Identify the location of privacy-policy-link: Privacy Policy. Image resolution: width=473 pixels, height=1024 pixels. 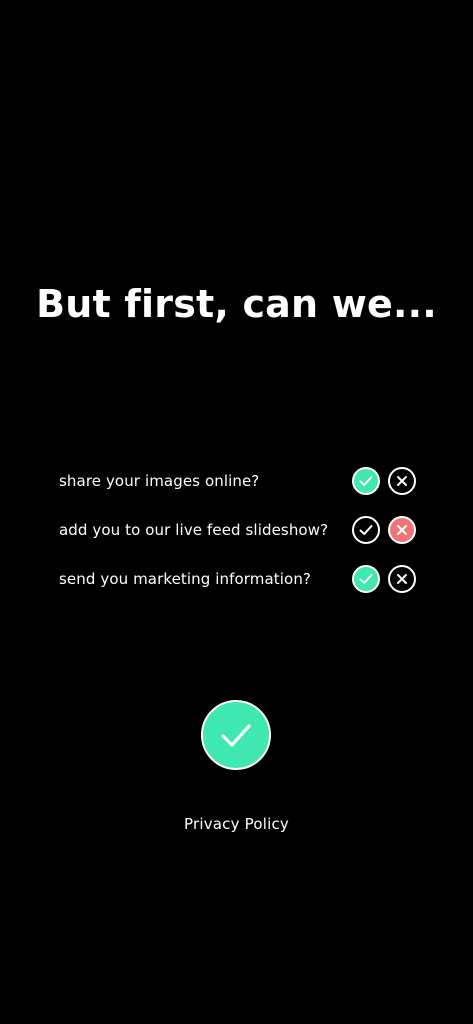
(236, 824).